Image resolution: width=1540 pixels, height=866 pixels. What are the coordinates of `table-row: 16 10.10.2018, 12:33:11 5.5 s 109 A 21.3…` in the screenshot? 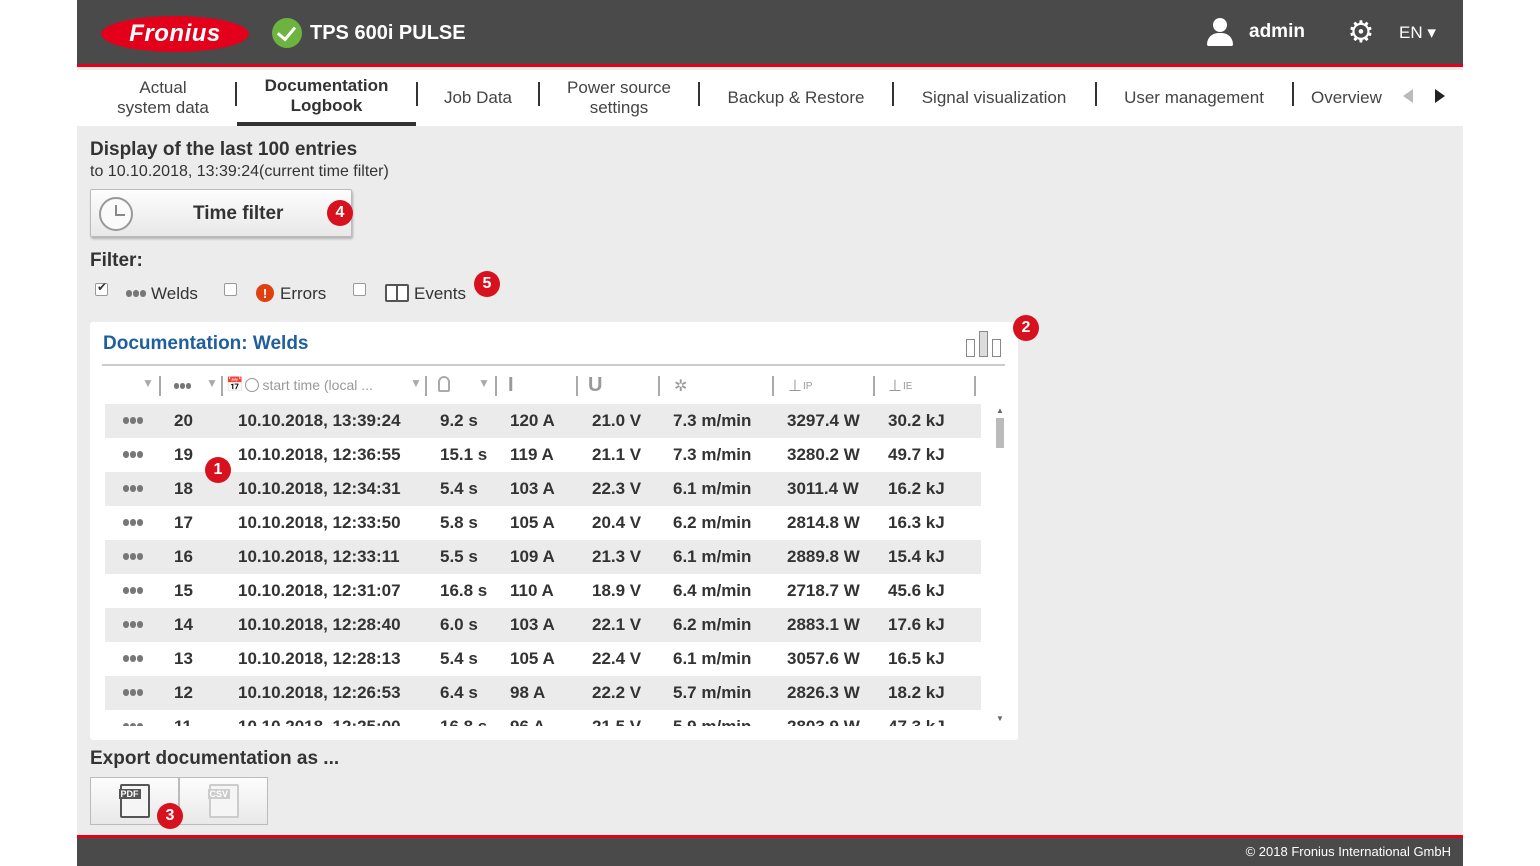 It's located at (543, 557).